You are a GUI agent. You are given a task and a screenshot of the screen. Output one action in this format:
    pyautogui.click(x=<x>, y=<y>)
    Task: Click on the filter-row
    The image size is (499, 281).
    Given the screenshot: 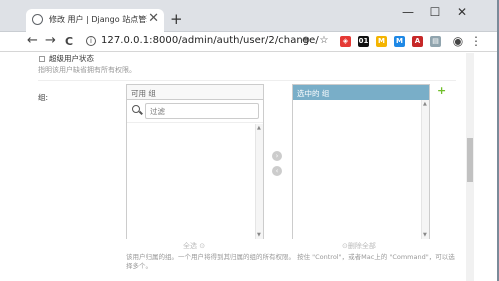 What is the action you would take?
    pyautogui.click(x=195, y=111)
    